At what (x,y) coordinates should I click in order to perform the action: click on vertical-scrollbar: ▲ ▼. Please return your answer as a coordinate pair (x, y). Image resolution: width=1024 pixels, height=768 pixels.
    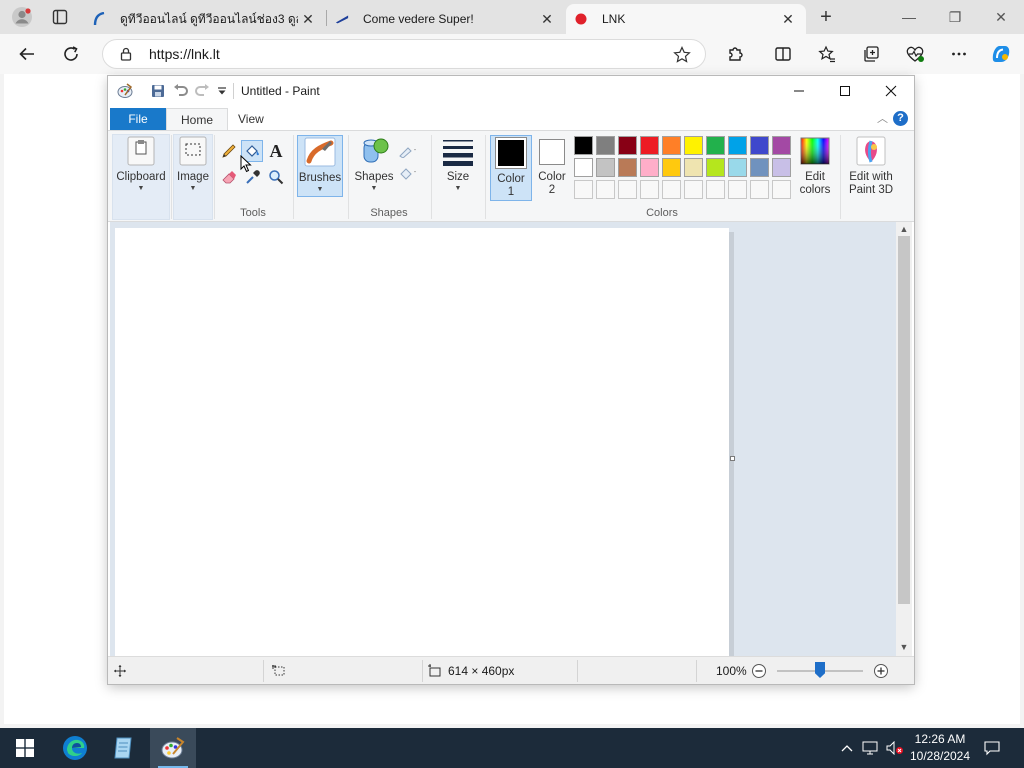
    Looking at the image, I should click on (904, 439).